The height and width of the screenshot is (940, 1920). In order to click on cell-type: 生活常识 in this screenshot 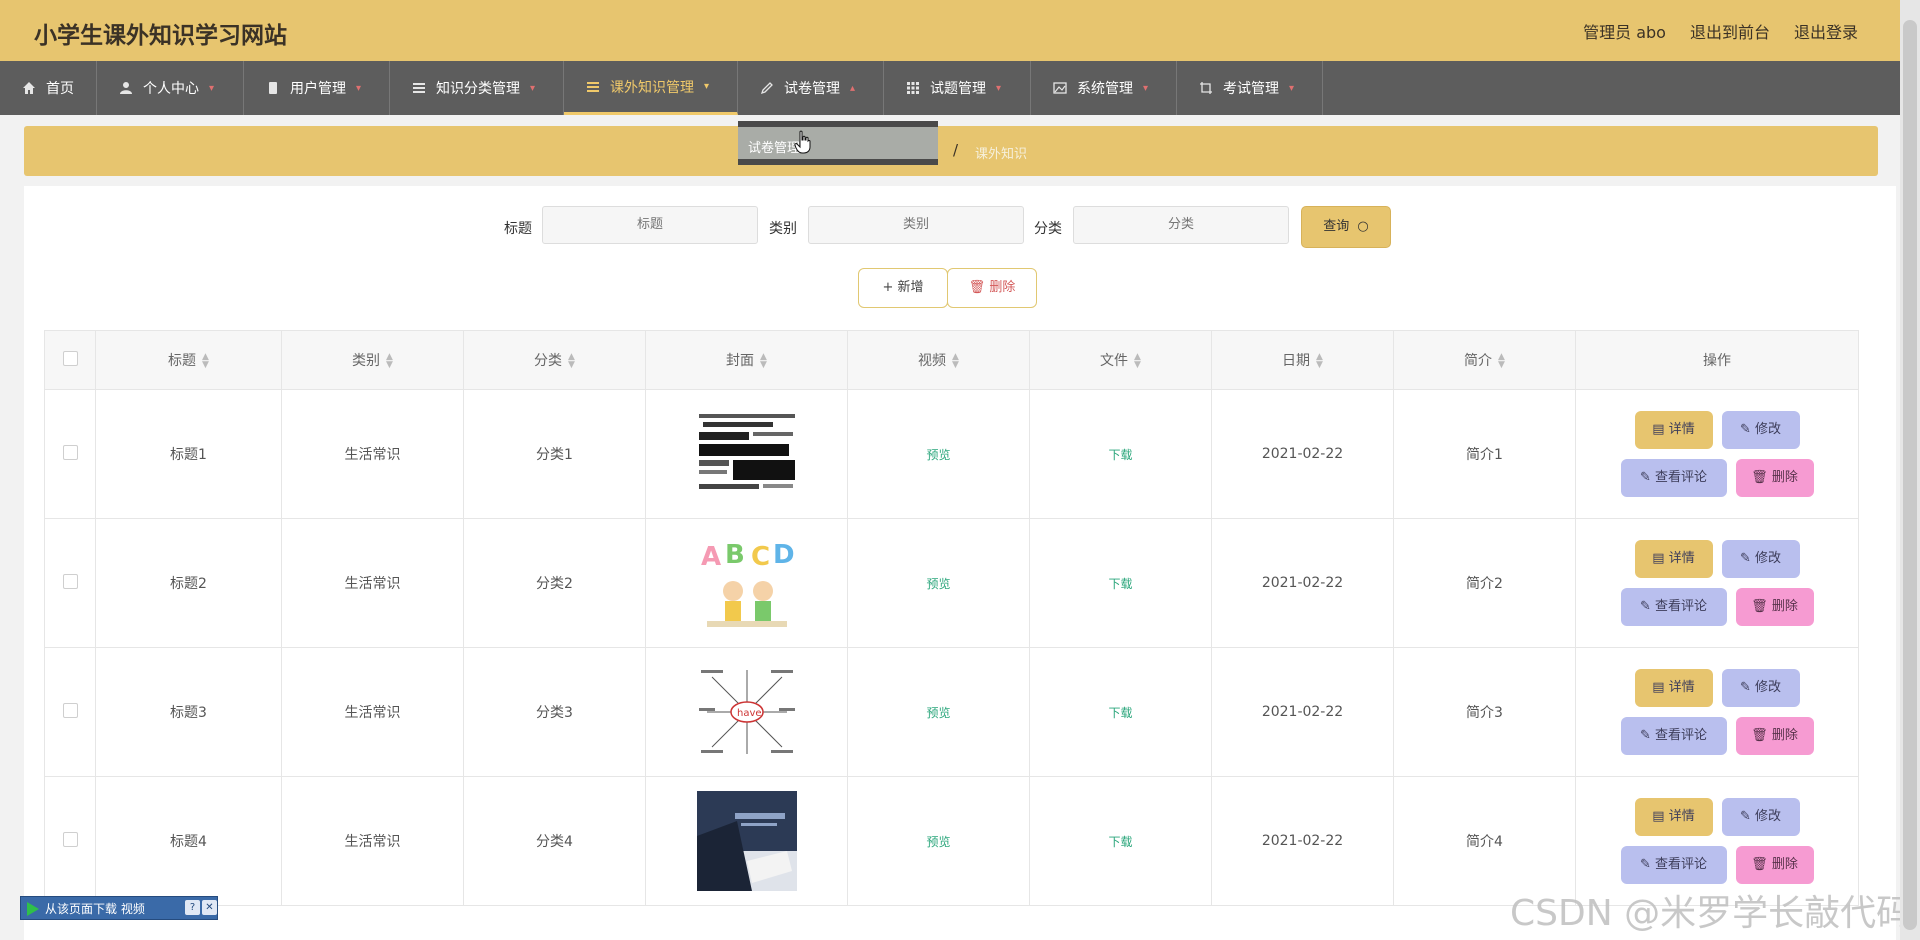, I will do `click(372, 583)`.